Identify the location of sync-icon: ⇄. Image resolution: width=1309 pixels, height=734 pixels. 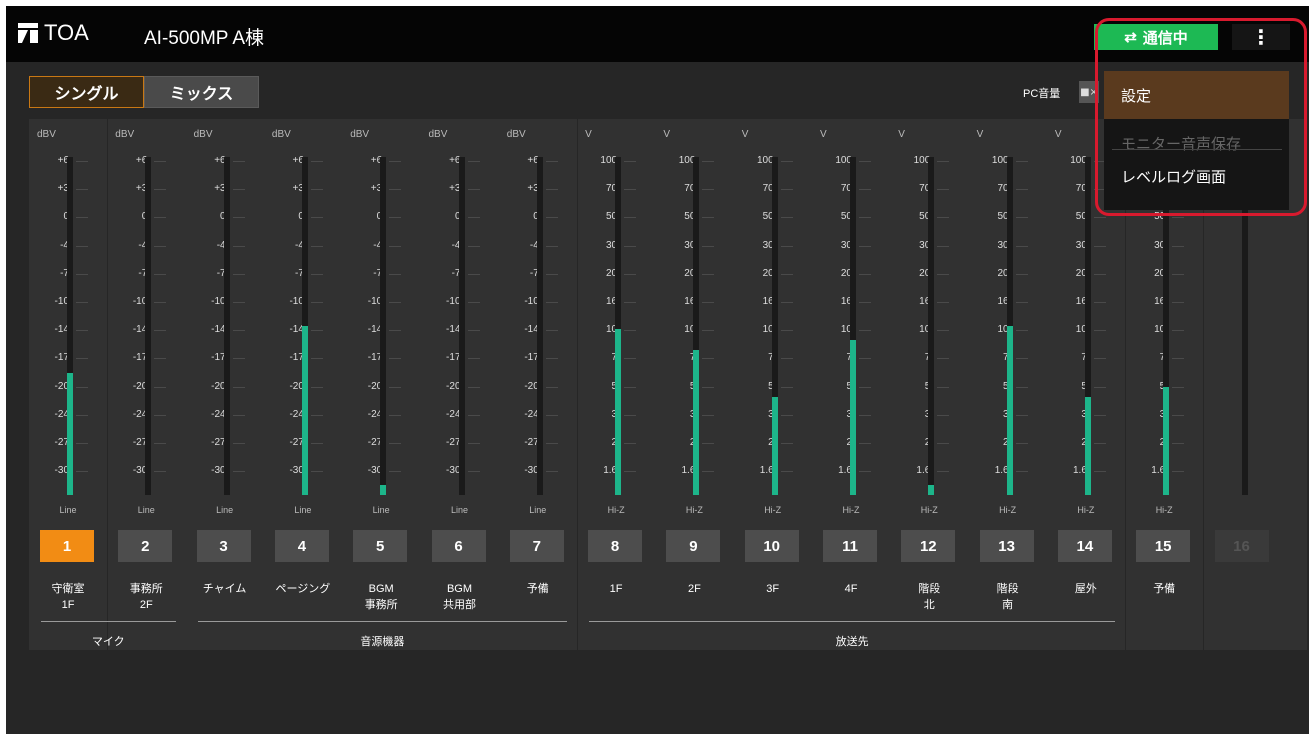
(1130, 37).